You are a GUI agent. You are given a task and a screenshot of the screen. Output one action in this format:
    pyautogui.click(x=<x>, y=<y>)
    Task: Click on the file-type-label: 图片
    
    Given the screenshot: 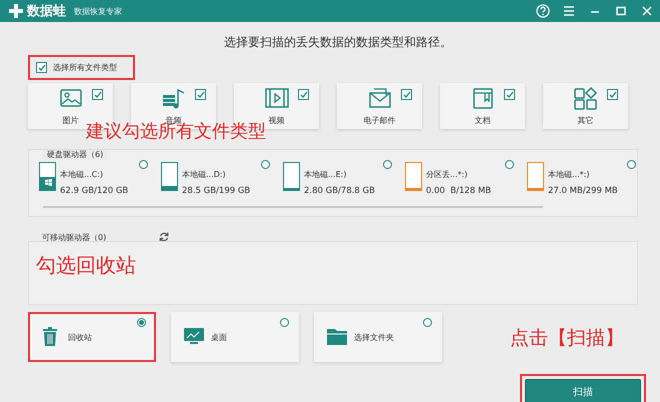 What is the action you would take?
    pyautogui.click(x=70, y=120)
    